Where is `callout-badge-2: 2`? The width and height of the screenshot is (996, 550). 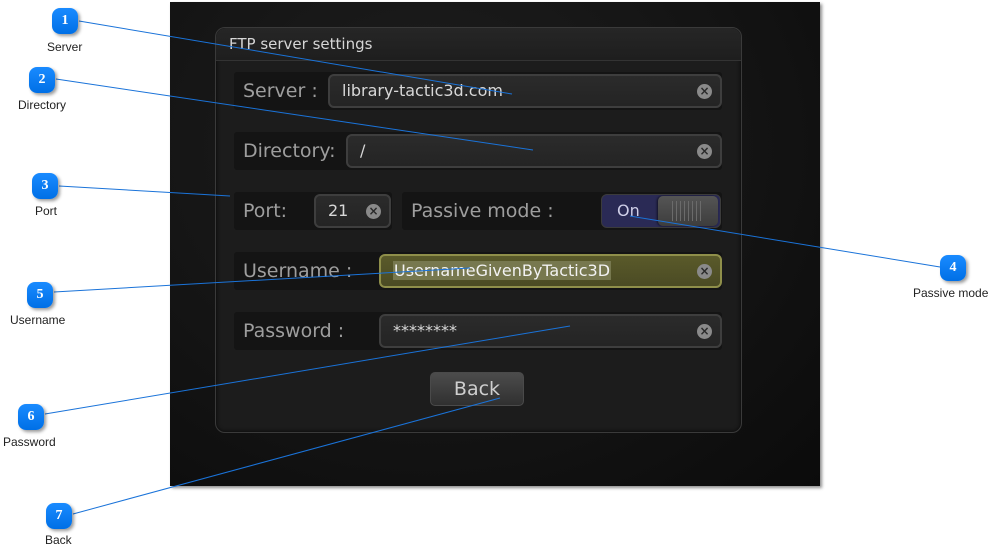
callout-badge-2: 2 is located at coordinates (42, 80).